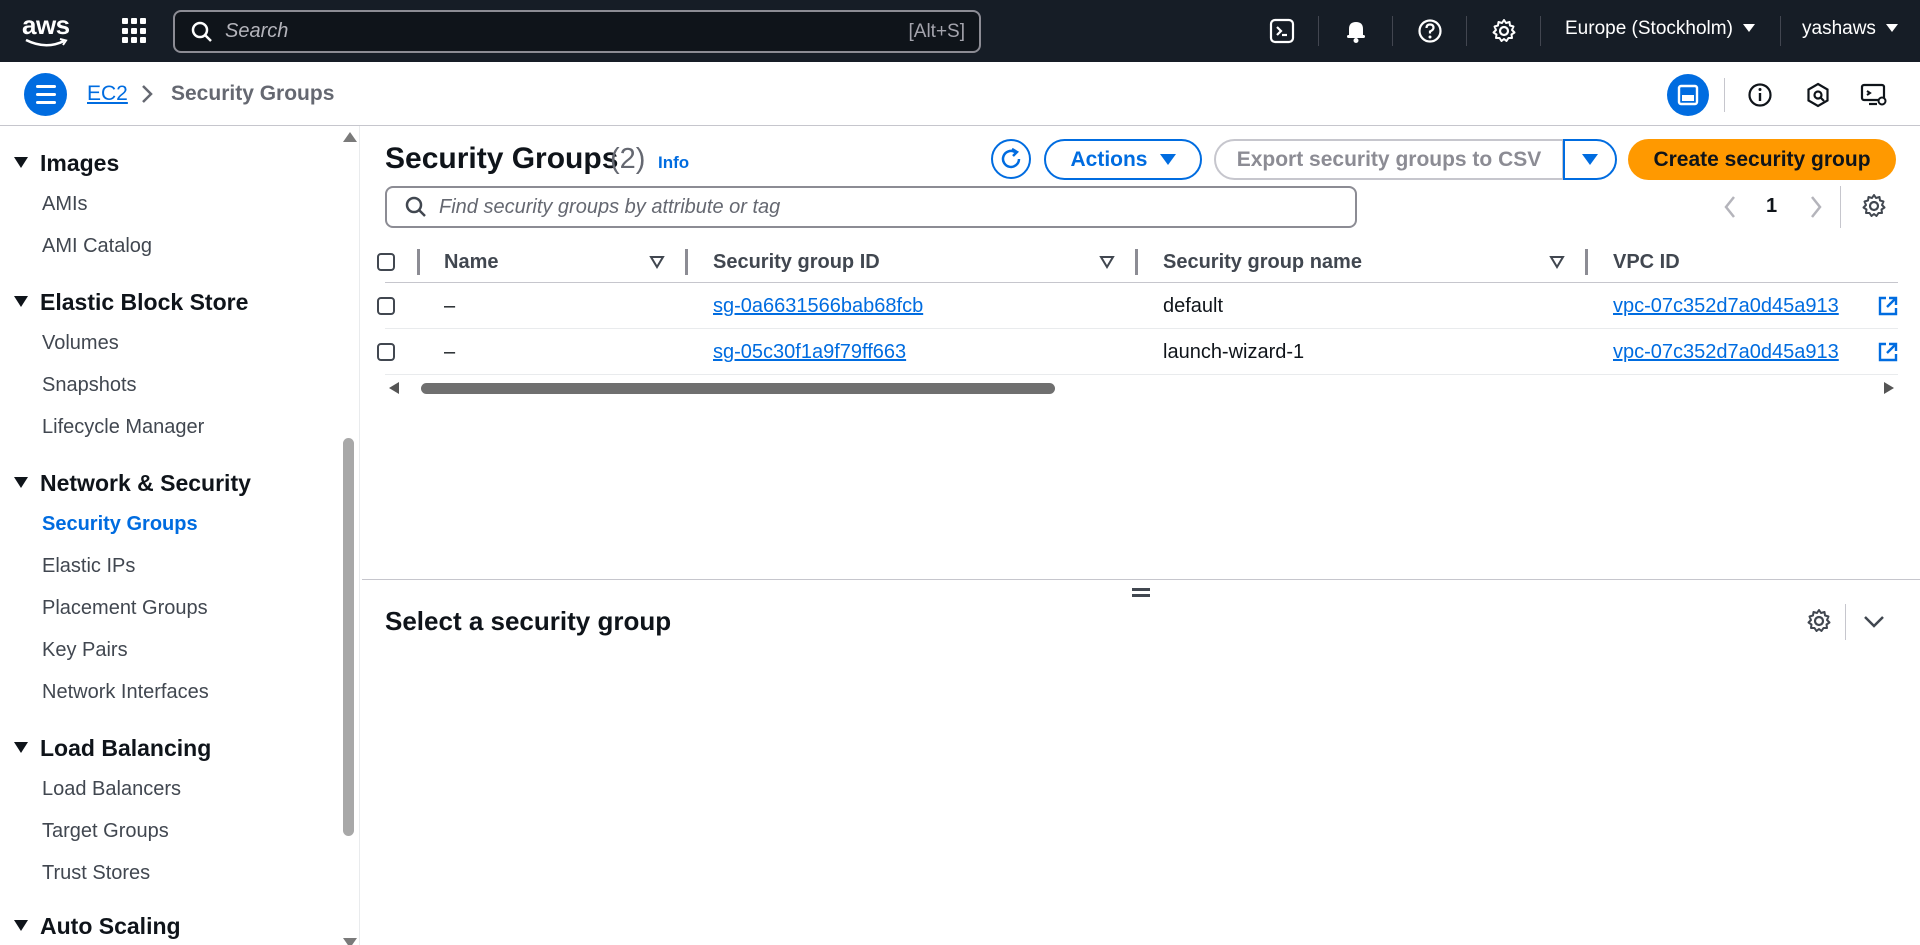 The width and height of the screenshot is (1920, 945). Describe the element at coordinates (112, 748) in the screenshot. I see `sidebar-section-load-balancing: Load Balancing` at that location.